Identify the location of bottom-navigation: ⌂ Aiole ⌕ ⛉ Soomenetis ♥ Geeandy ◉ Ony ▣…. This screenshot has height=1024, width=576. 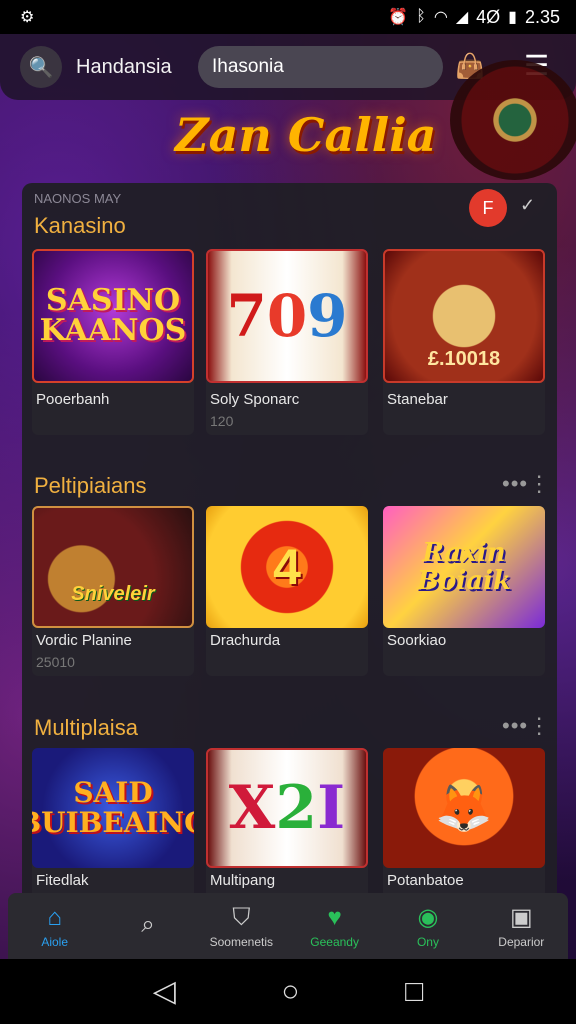
(288, 926).